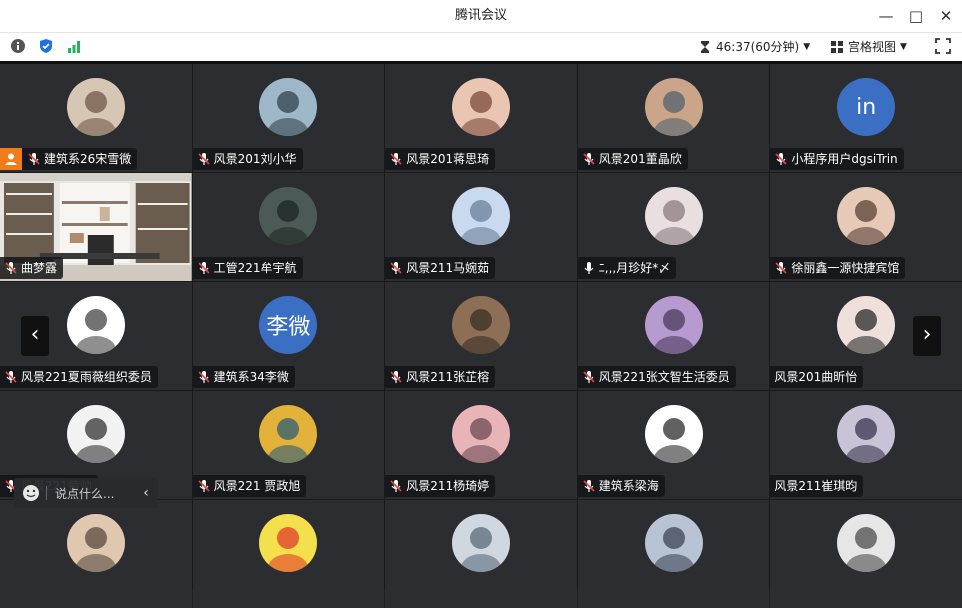 This screenshot has width=962, height=608. I want to click on fullscreen-icon, so click(943, 46).